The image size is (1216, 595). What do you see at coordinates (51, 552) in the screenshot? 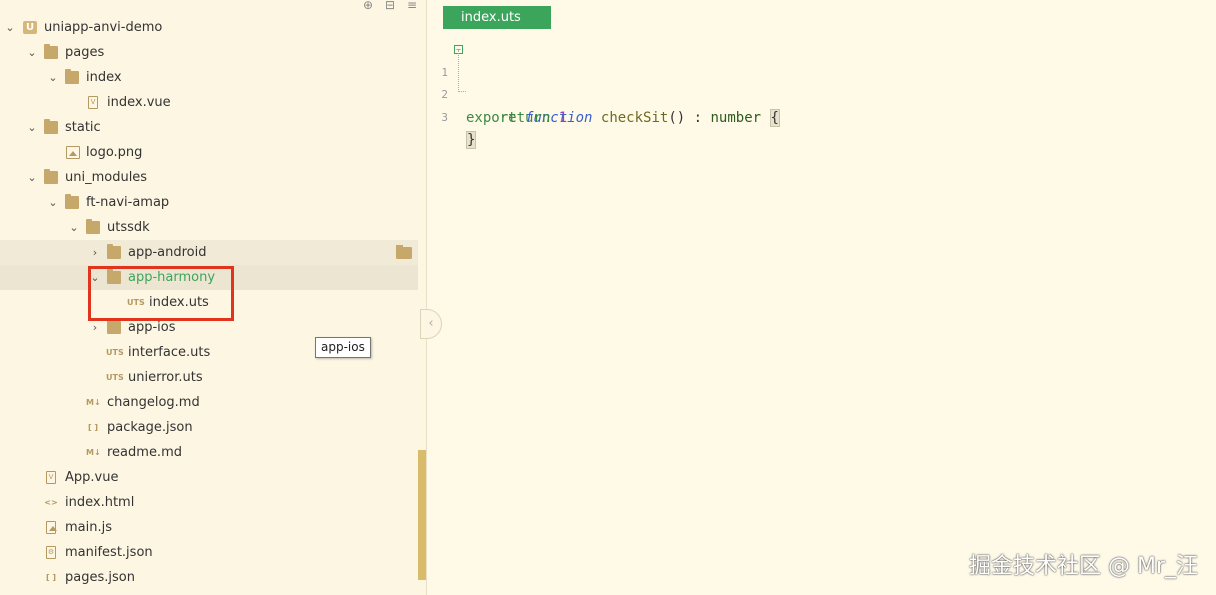
I see `manifest-file-icon: ⚙` at bounding box center [51, 552].